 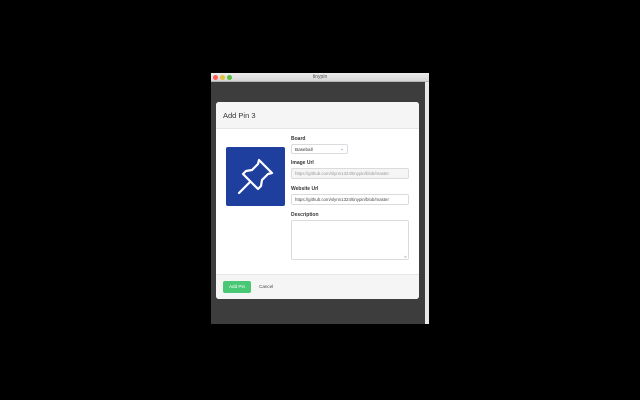 What do you see at coordinates (305, 189) in the screenshot?
I see `website-url-label: Website Url` at bounding box center [305, 189].